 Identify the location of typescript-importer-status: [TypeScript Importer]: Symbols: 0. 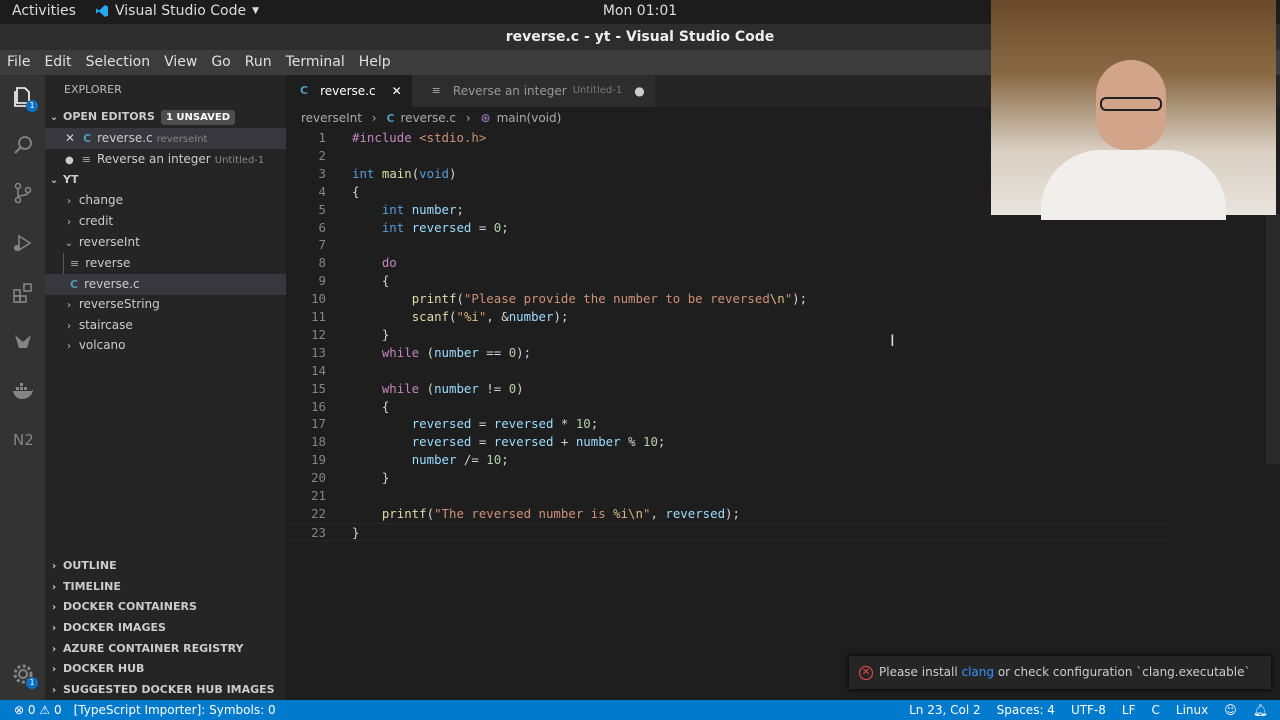
(175, 710).